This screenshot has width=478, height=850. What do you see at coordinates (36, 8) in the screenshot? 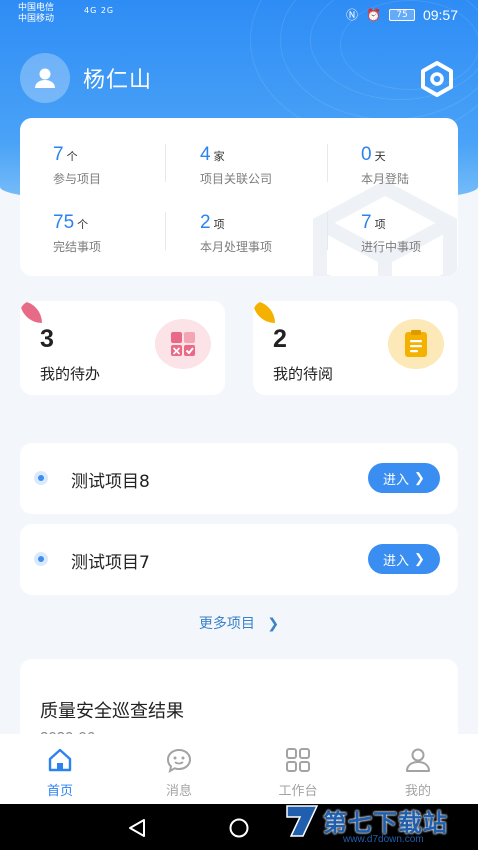
I see `carrier-1: 中国电信` at bounding box center [36, 8].